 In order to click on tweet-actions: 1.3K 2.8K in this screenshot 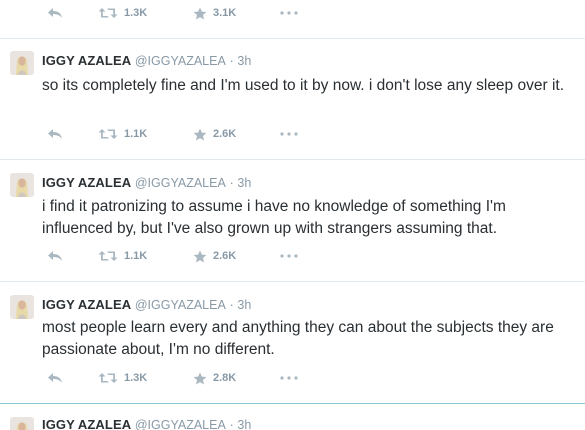, I will do `click(292, 378)`.